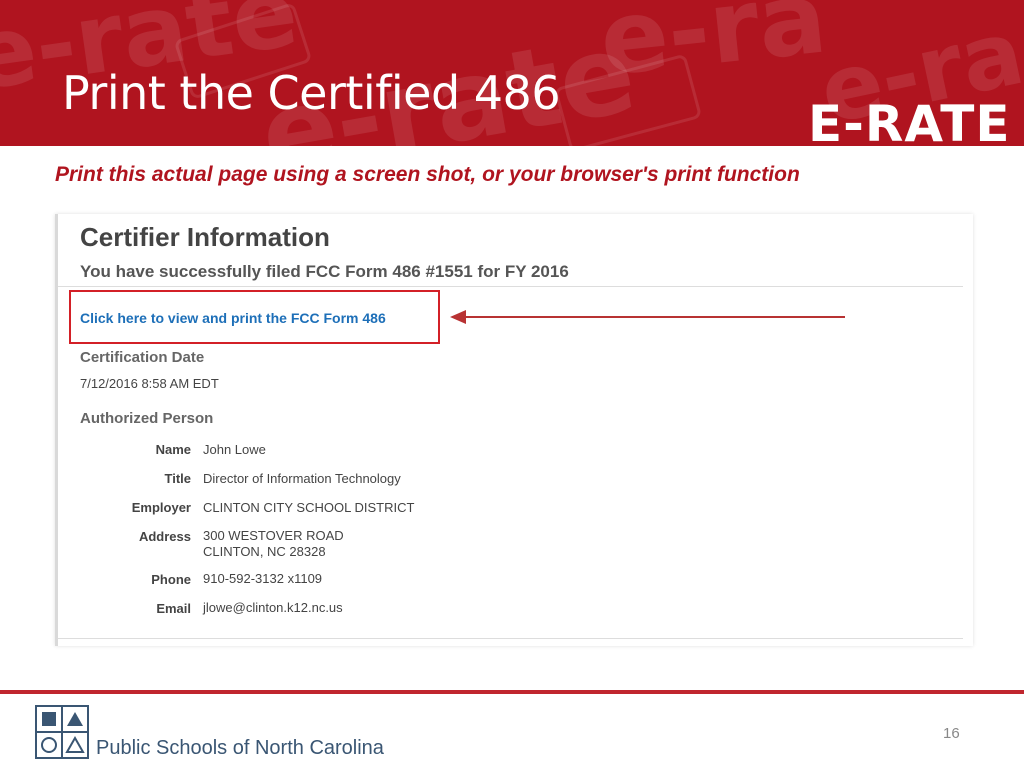 The height and width of the screenshot is (768, 1024). I want to click on email-label: Email, so click(173, 608).